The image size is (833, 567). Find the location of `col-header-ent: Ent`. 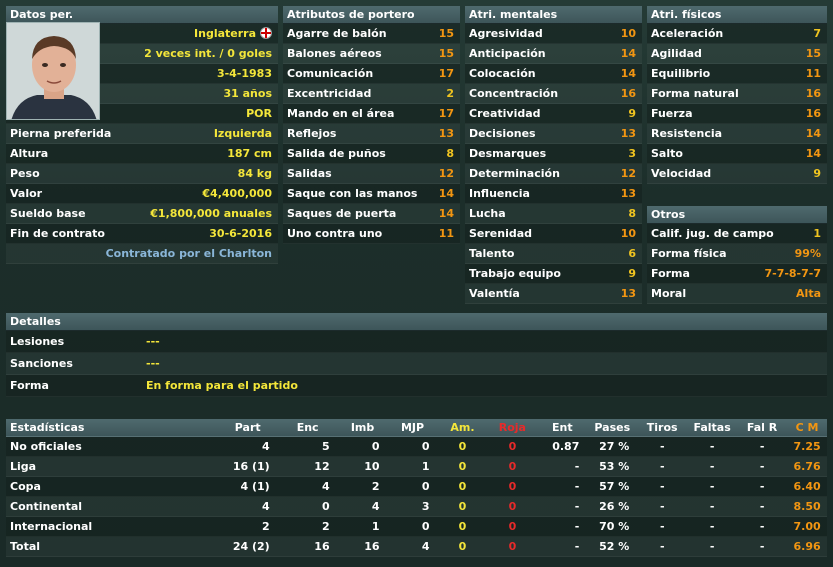

col-header-ent: Ent is located at coordinates (562, 427).